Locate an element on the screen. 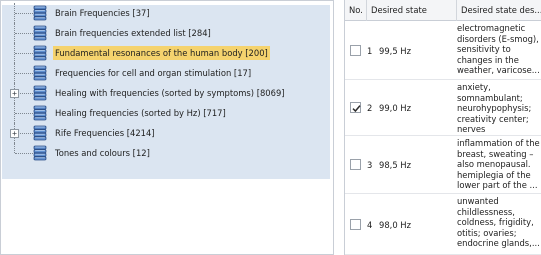 The image size is (541, 255). tree-item: Tones and colours [12] is located at coordinates (166, 153).